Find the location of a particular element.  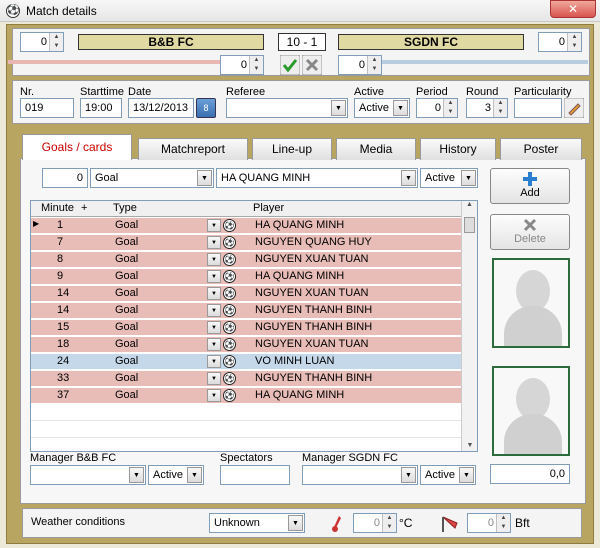

starttime-field: 19:00 is located at coordinates (101, 108).